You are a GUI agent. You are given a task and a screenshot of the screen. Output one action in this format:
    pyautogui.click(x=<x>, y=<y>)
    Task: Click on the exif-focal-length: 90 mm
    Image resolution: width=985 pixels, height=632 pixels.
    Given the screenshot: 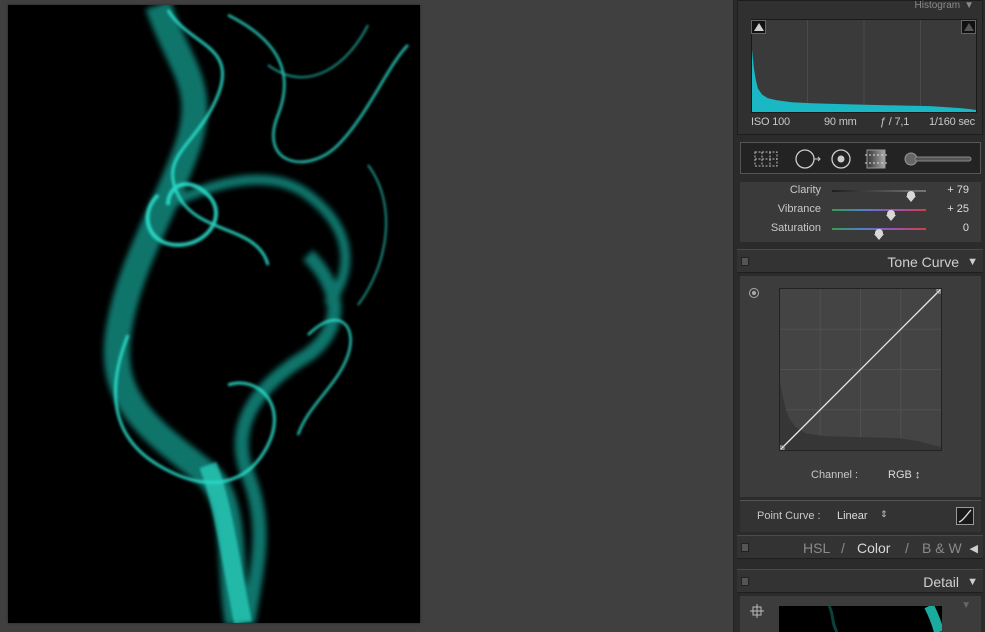 What is the action you would take?
    pyautogui.click(x=840, y=122)
    